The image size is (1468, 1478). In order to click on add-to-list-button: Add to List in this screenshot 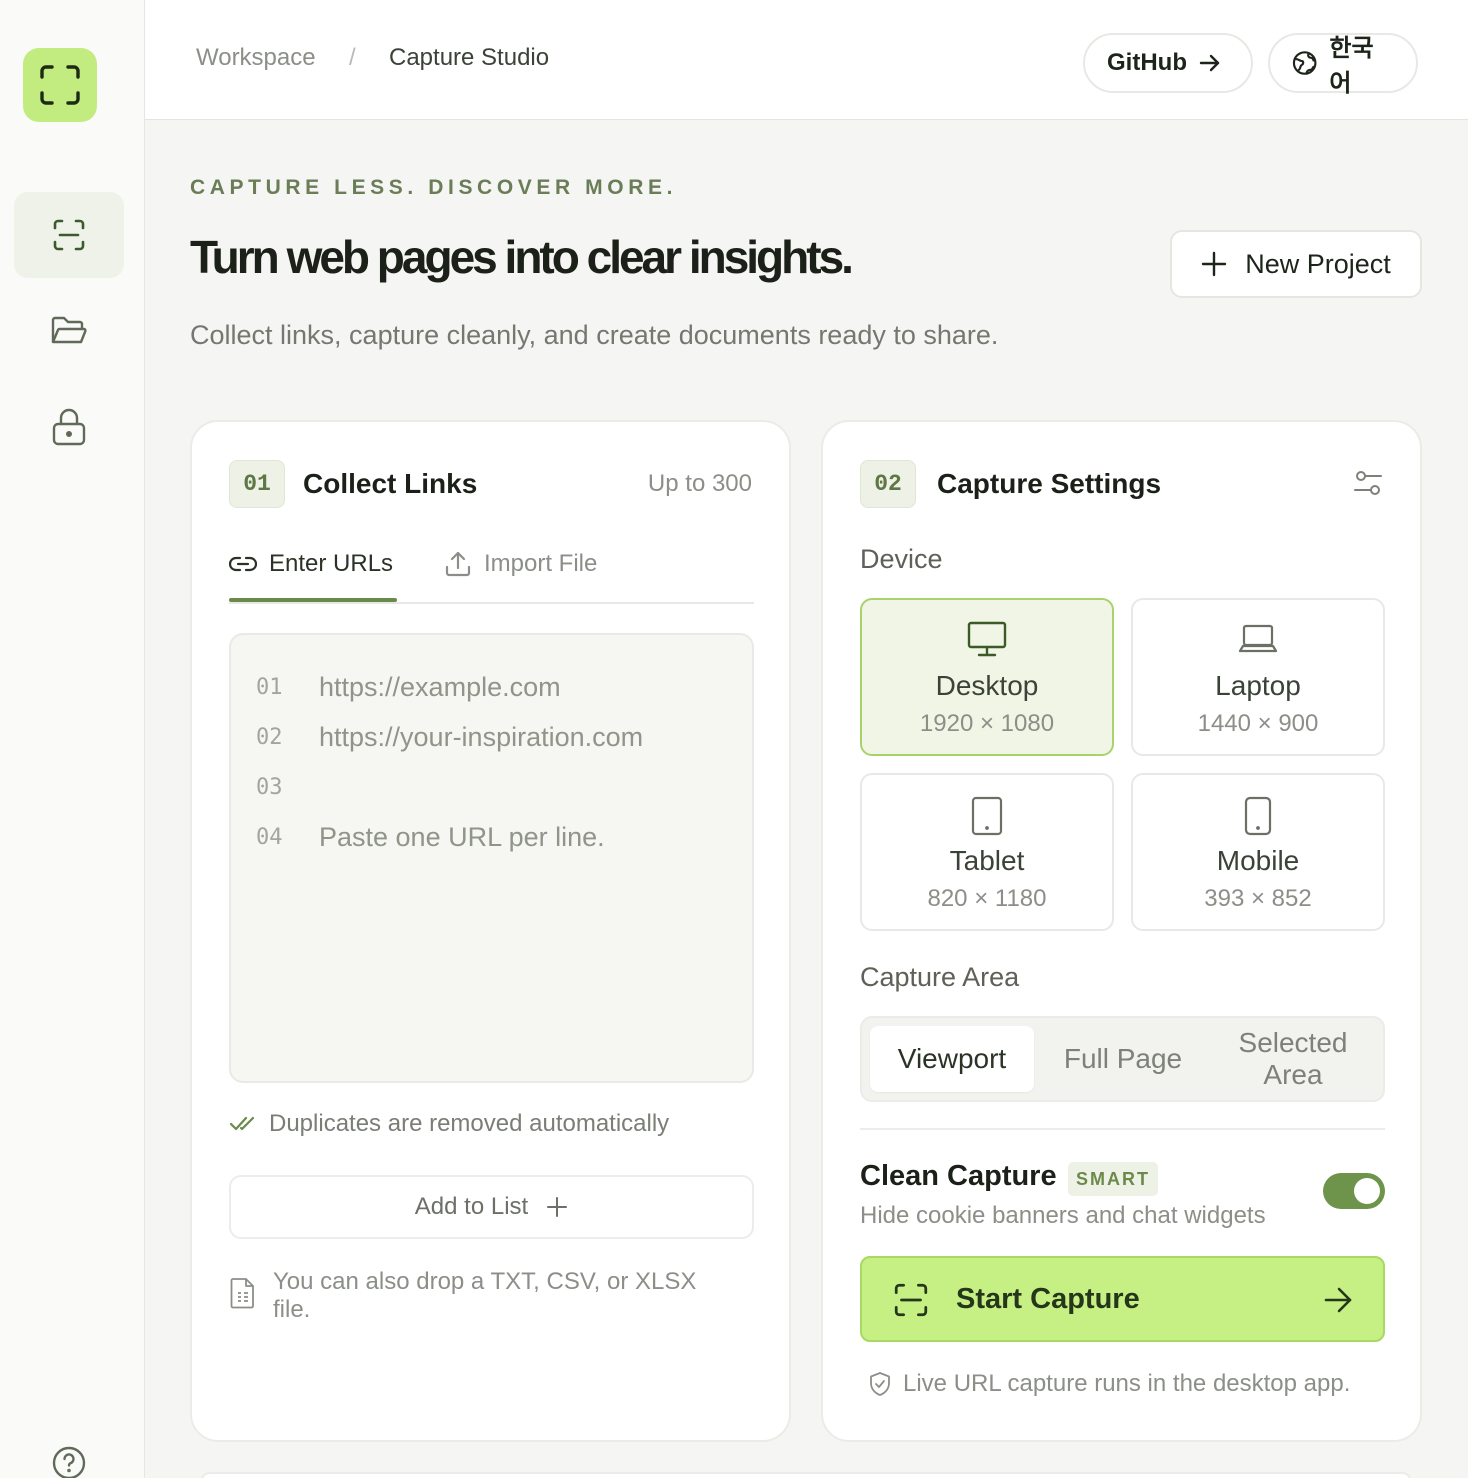, I will do `click(491, 1207)`.